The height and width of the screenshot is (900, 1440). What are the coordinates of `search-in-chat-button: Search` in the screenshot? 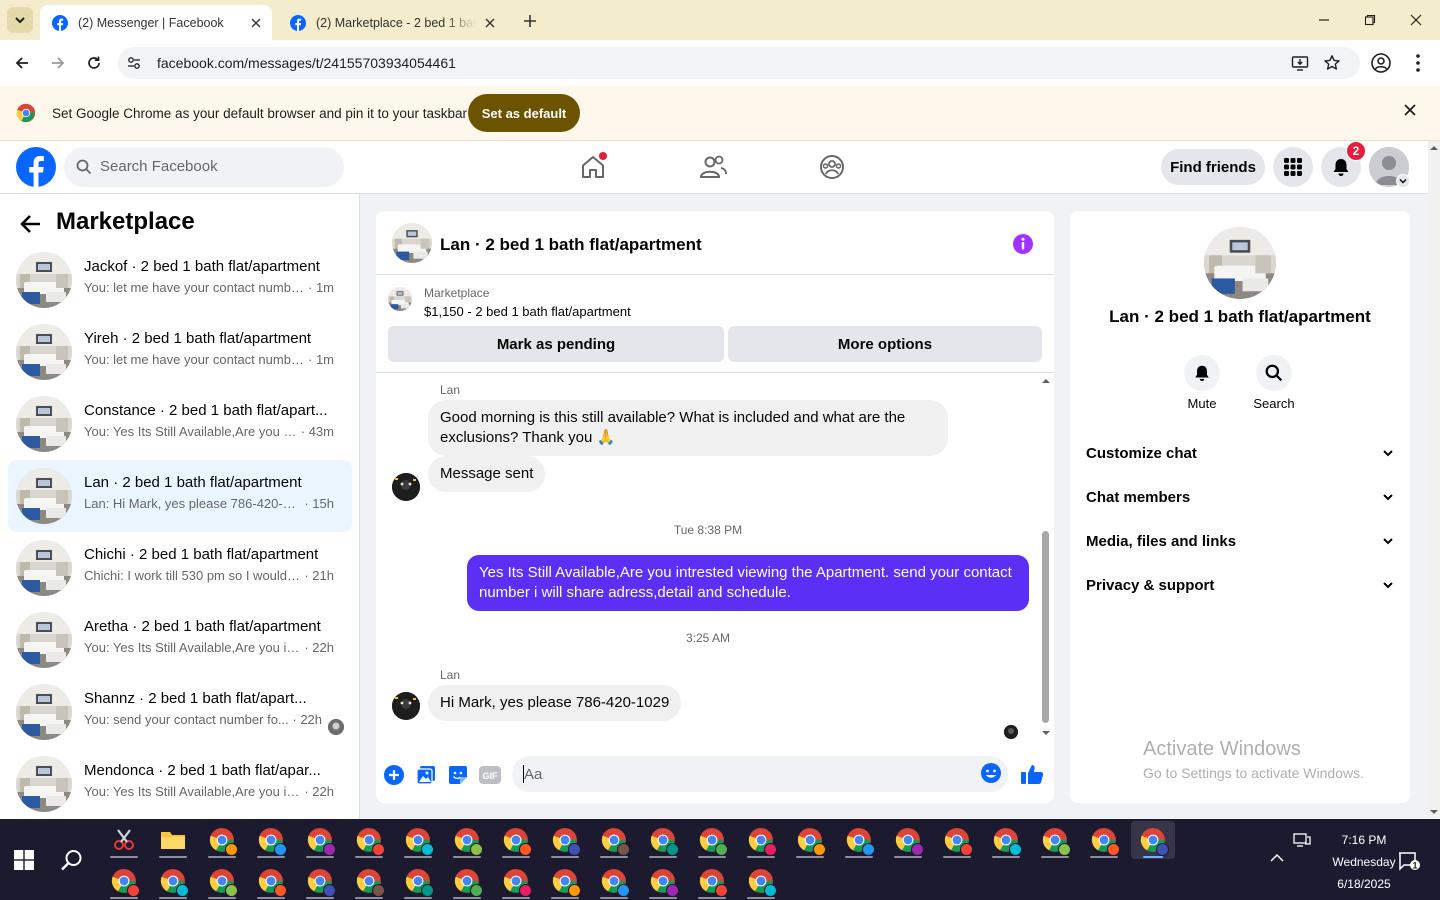 It's located at (1274, 383).